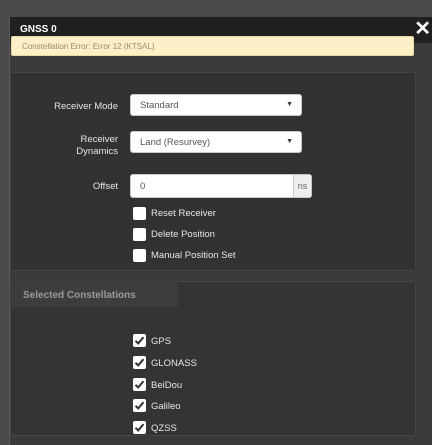  What do you see at coordinates (166, 406) in the screenshot?
I see `galileo-label: Galileo` at bounding box center [166, 406].